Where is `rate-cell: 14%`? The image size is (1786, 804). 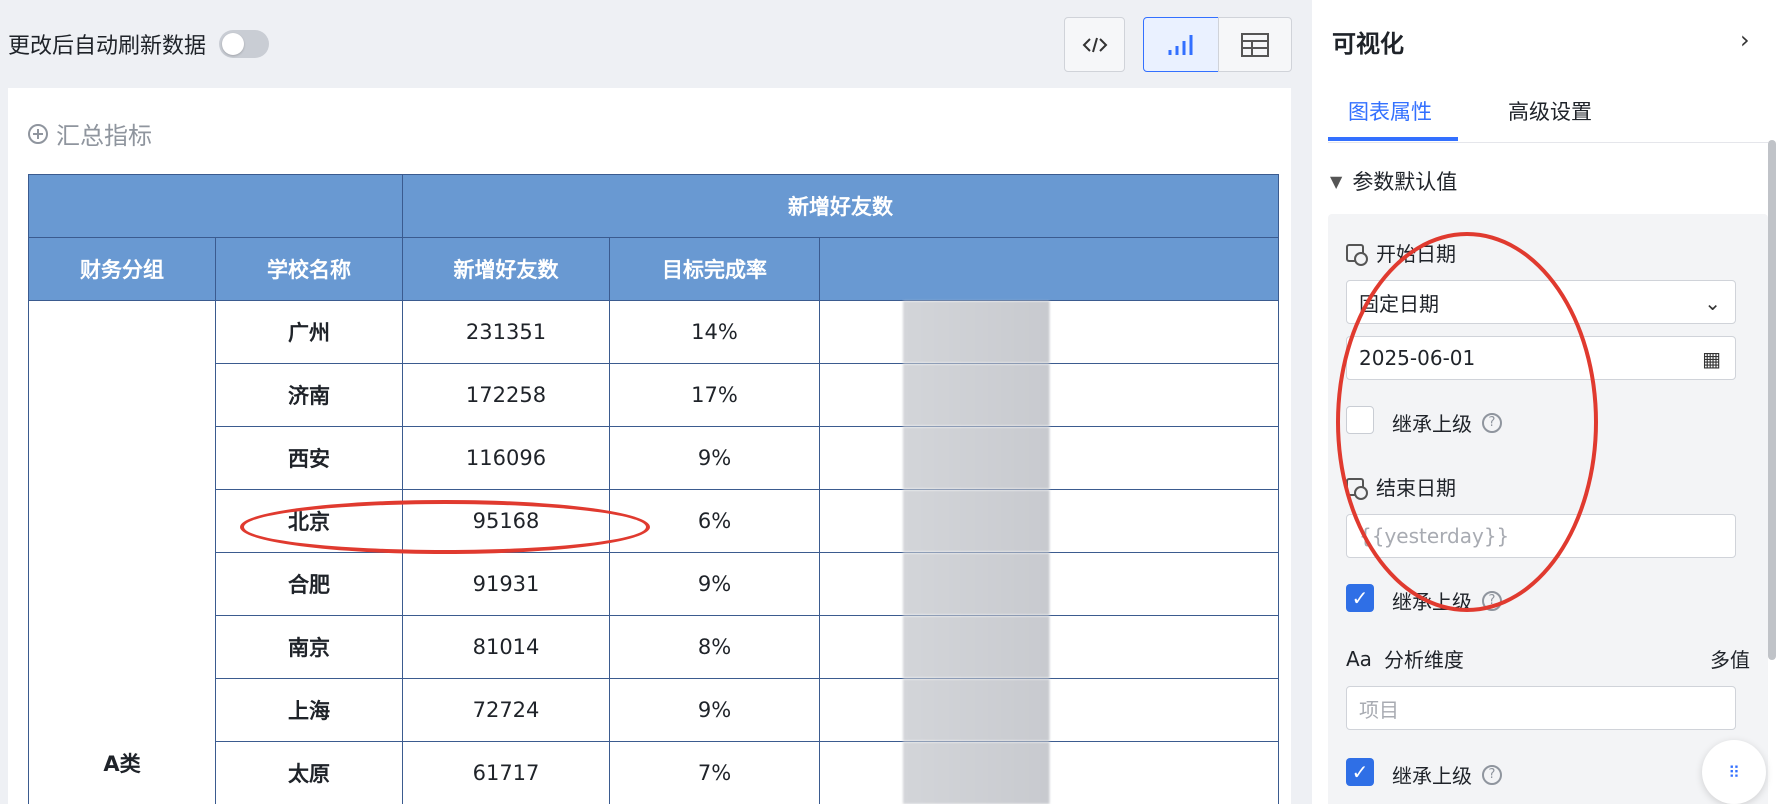 rate-cell: 14% is located at coordinates (714, 332).